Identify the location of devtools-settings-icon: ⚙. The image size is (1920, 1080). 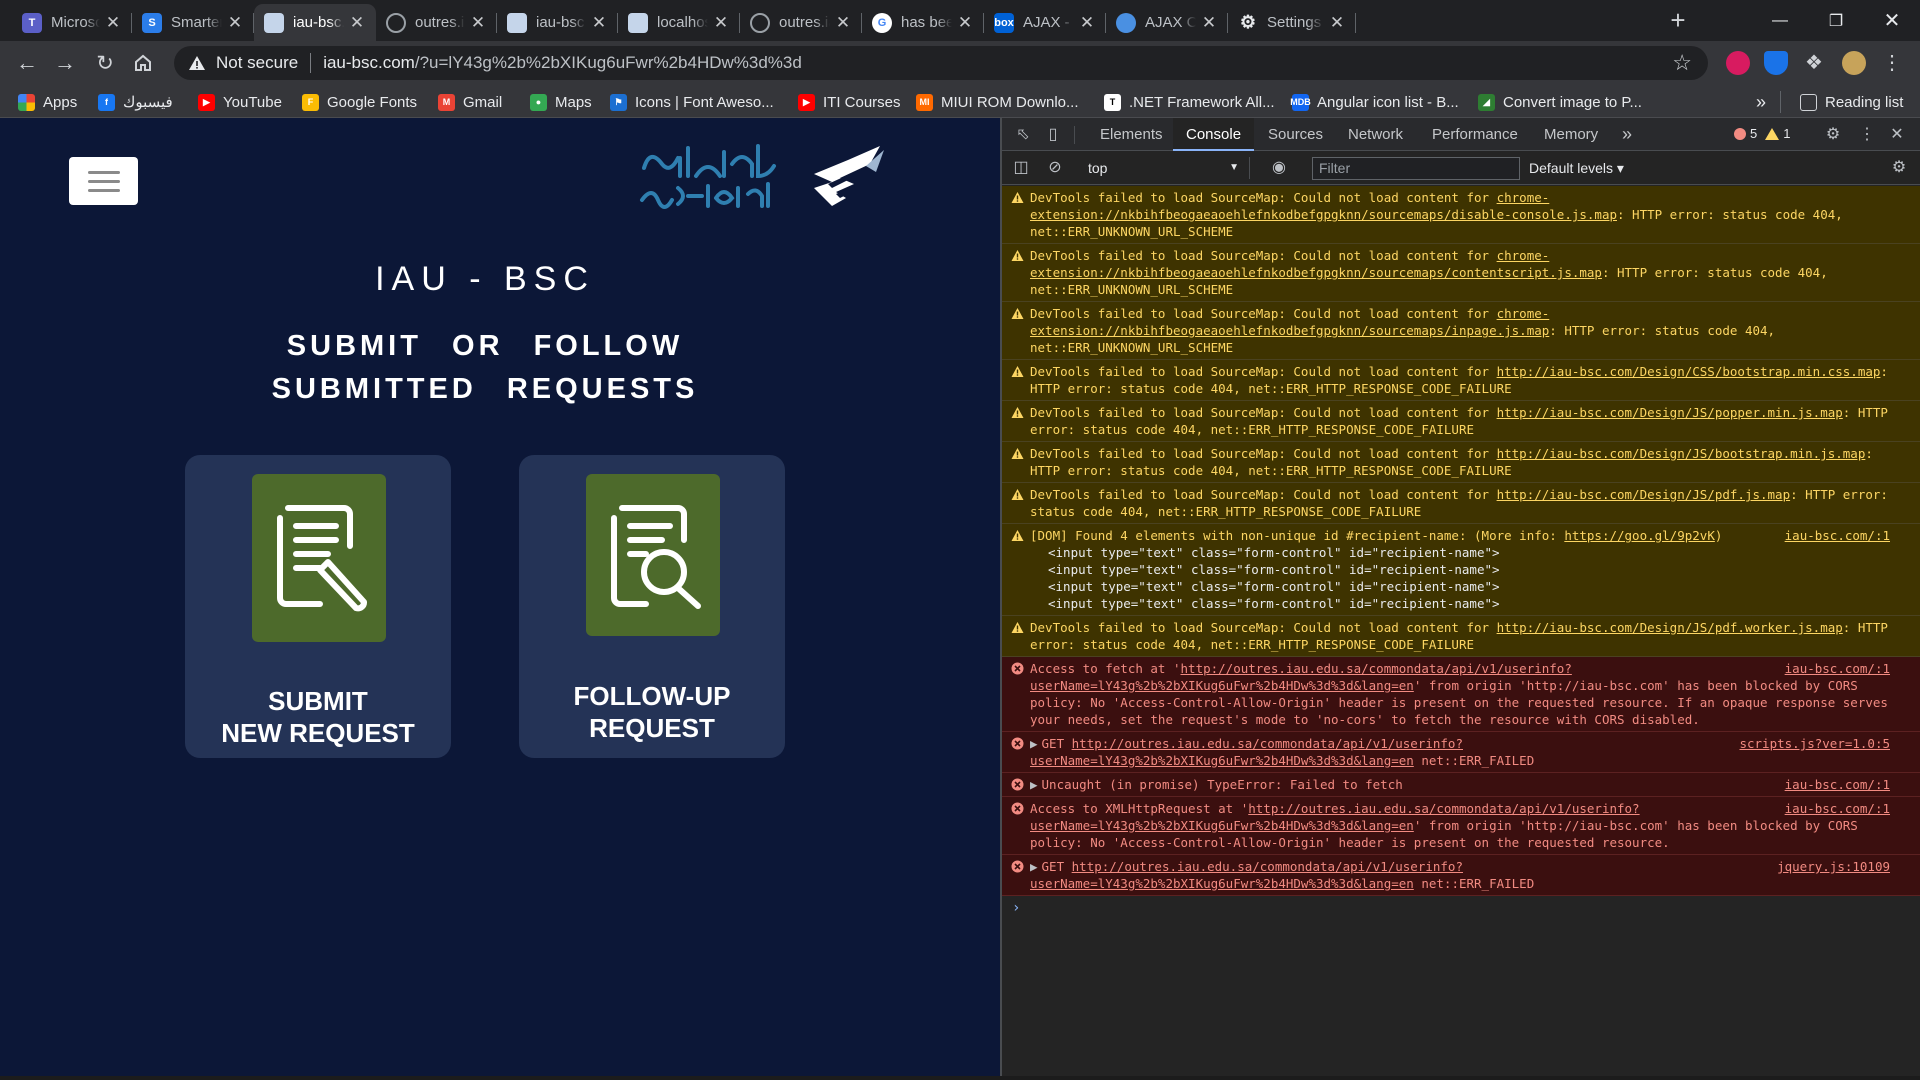
(1833, 135).